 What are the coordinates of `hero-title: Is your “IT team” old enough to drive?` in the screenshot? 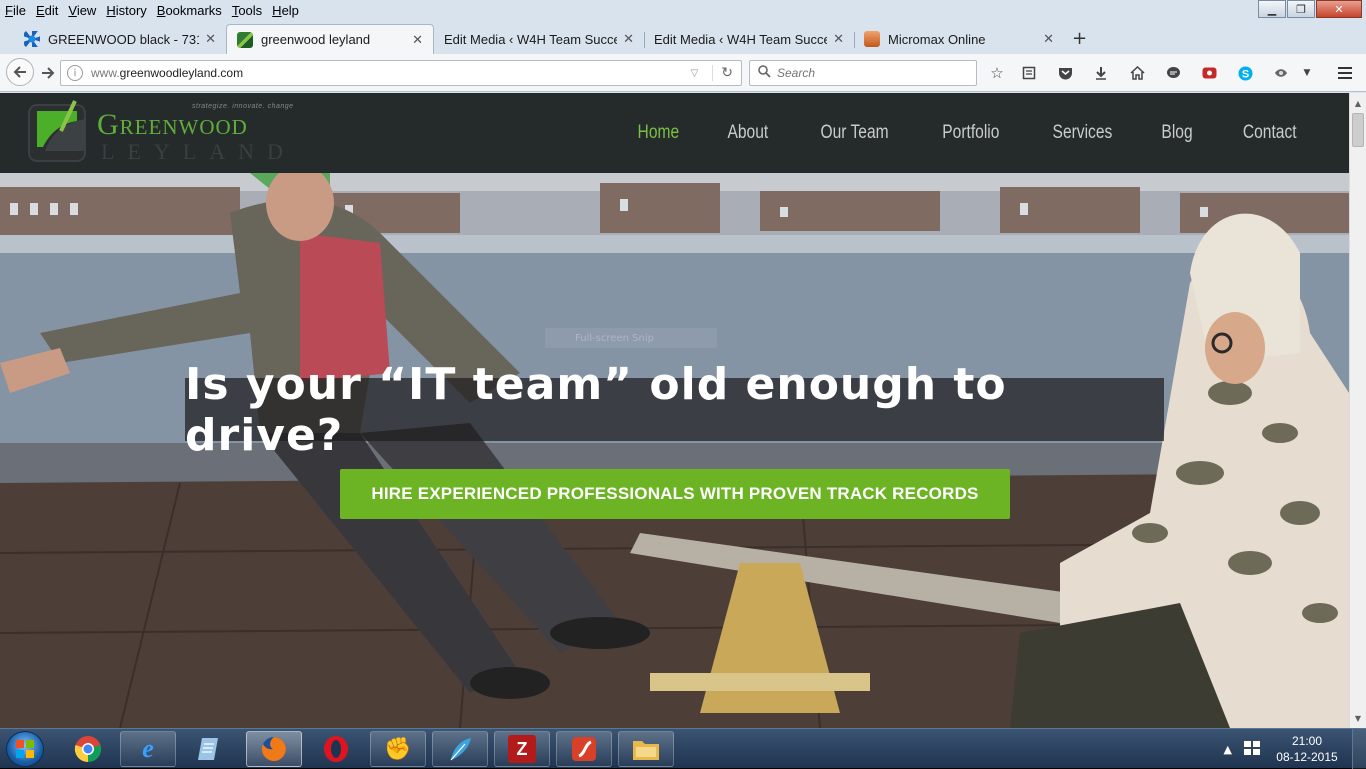 It's located at (674, 410).